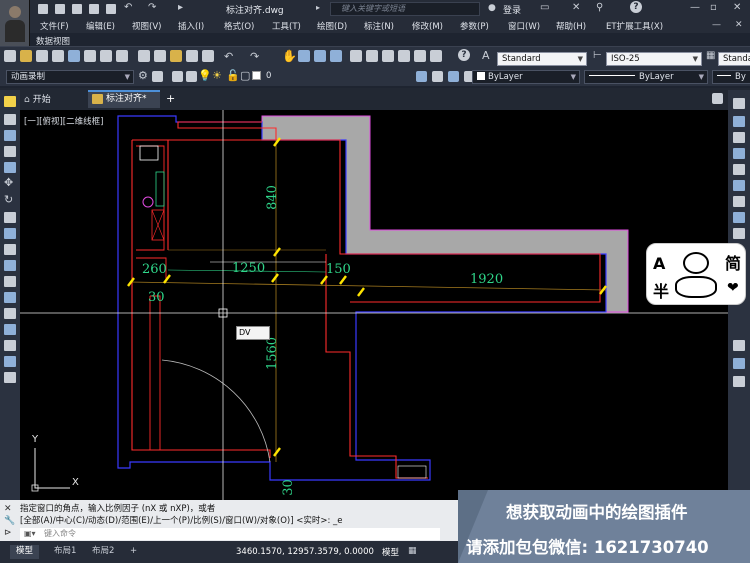 The image size is (750, 563). I want to click on model-space-label: 模型, so click(390, 552).